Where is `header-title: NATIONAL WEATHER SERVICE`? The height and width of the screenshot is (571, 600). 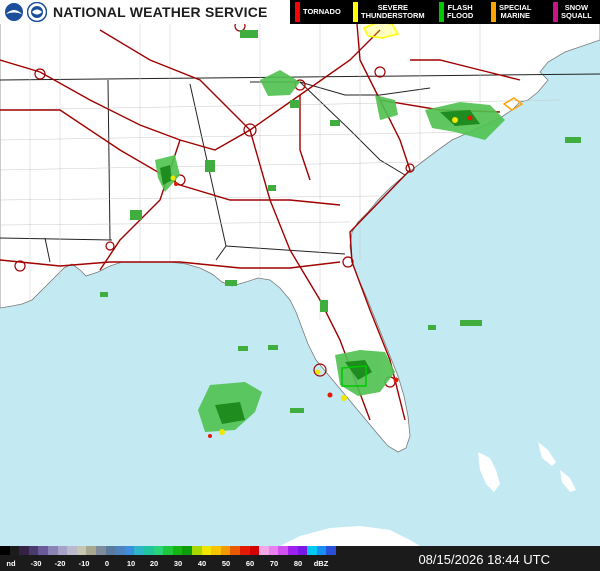
header-title: NATIONAL WEATHER SERVICE is located at coordinates (160, 12).